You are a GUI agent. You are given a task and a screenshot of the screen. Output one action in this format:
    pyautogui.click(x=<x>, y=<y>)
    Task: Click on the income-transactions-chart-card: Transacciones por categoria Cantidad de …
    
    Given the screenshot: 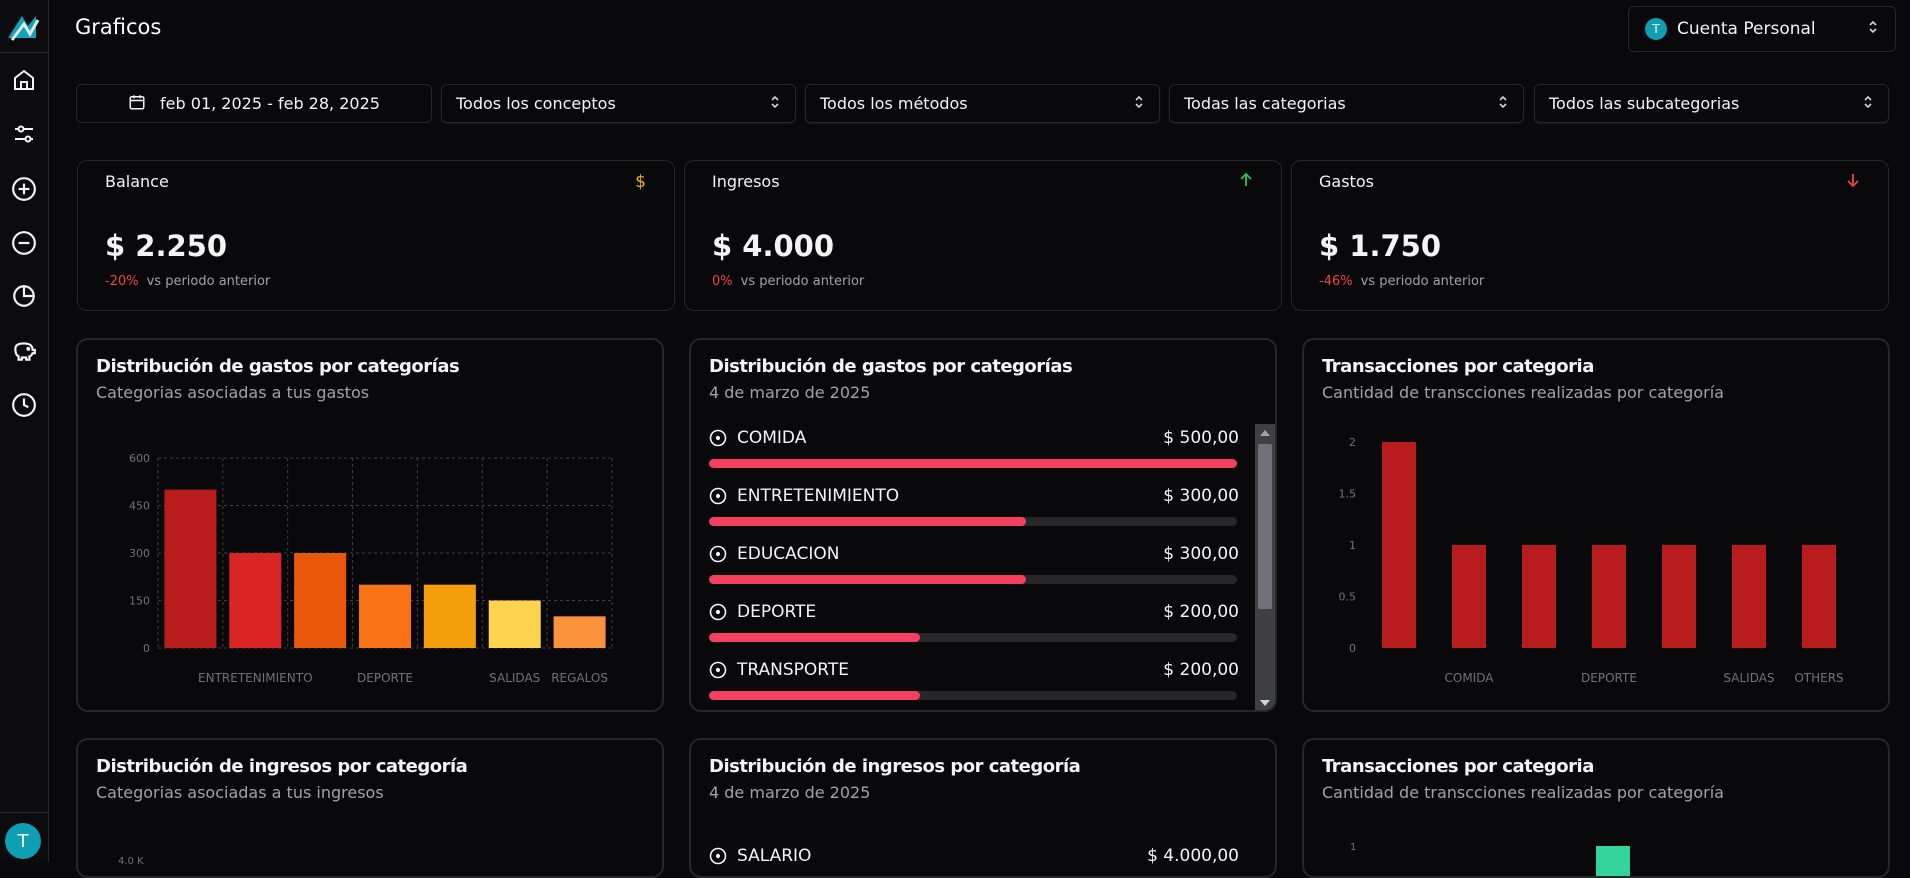 What is the action you would take?
    pyautogui.click(x=1596, y=808)
    